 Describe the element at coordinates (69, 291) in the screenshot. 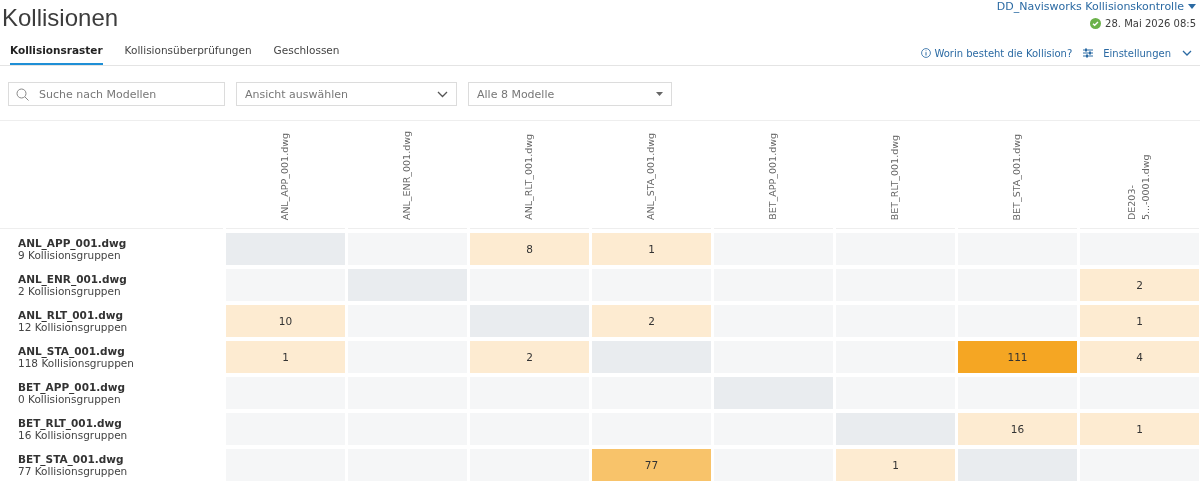

I see `group-count: 2 Kollisionsgruppen` at that location.